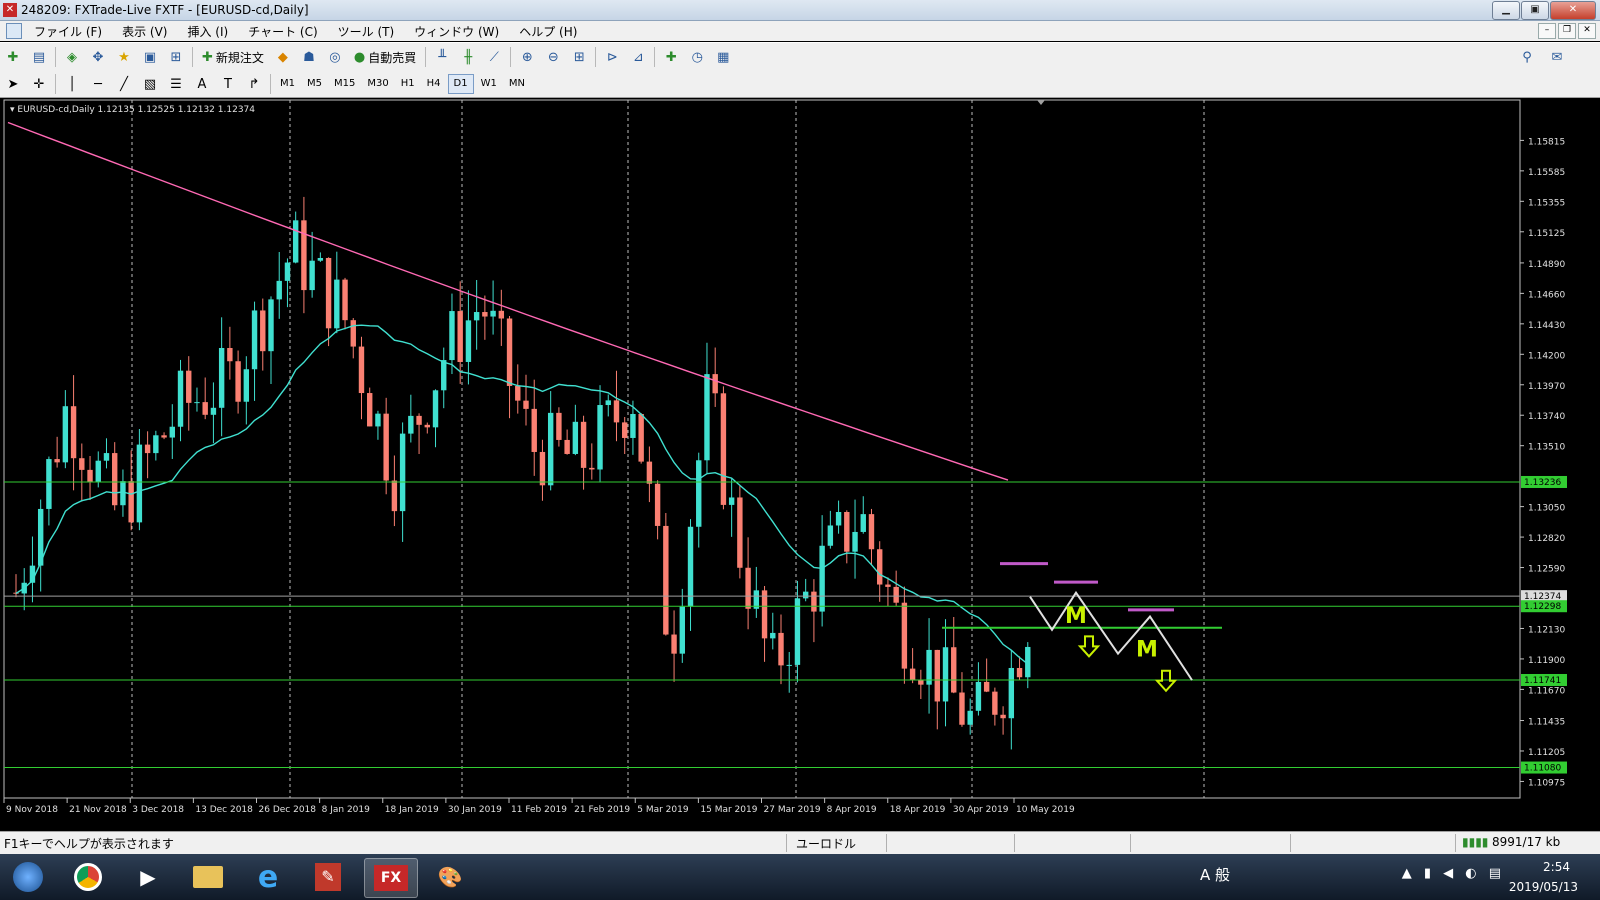 Image resolution: width=1600 pixels, height=900 pixels. What do you see at coordinates (494, 57) in the screenshot?
I see `line-chart-icon: ⟋` at bounding box center [494, 57].